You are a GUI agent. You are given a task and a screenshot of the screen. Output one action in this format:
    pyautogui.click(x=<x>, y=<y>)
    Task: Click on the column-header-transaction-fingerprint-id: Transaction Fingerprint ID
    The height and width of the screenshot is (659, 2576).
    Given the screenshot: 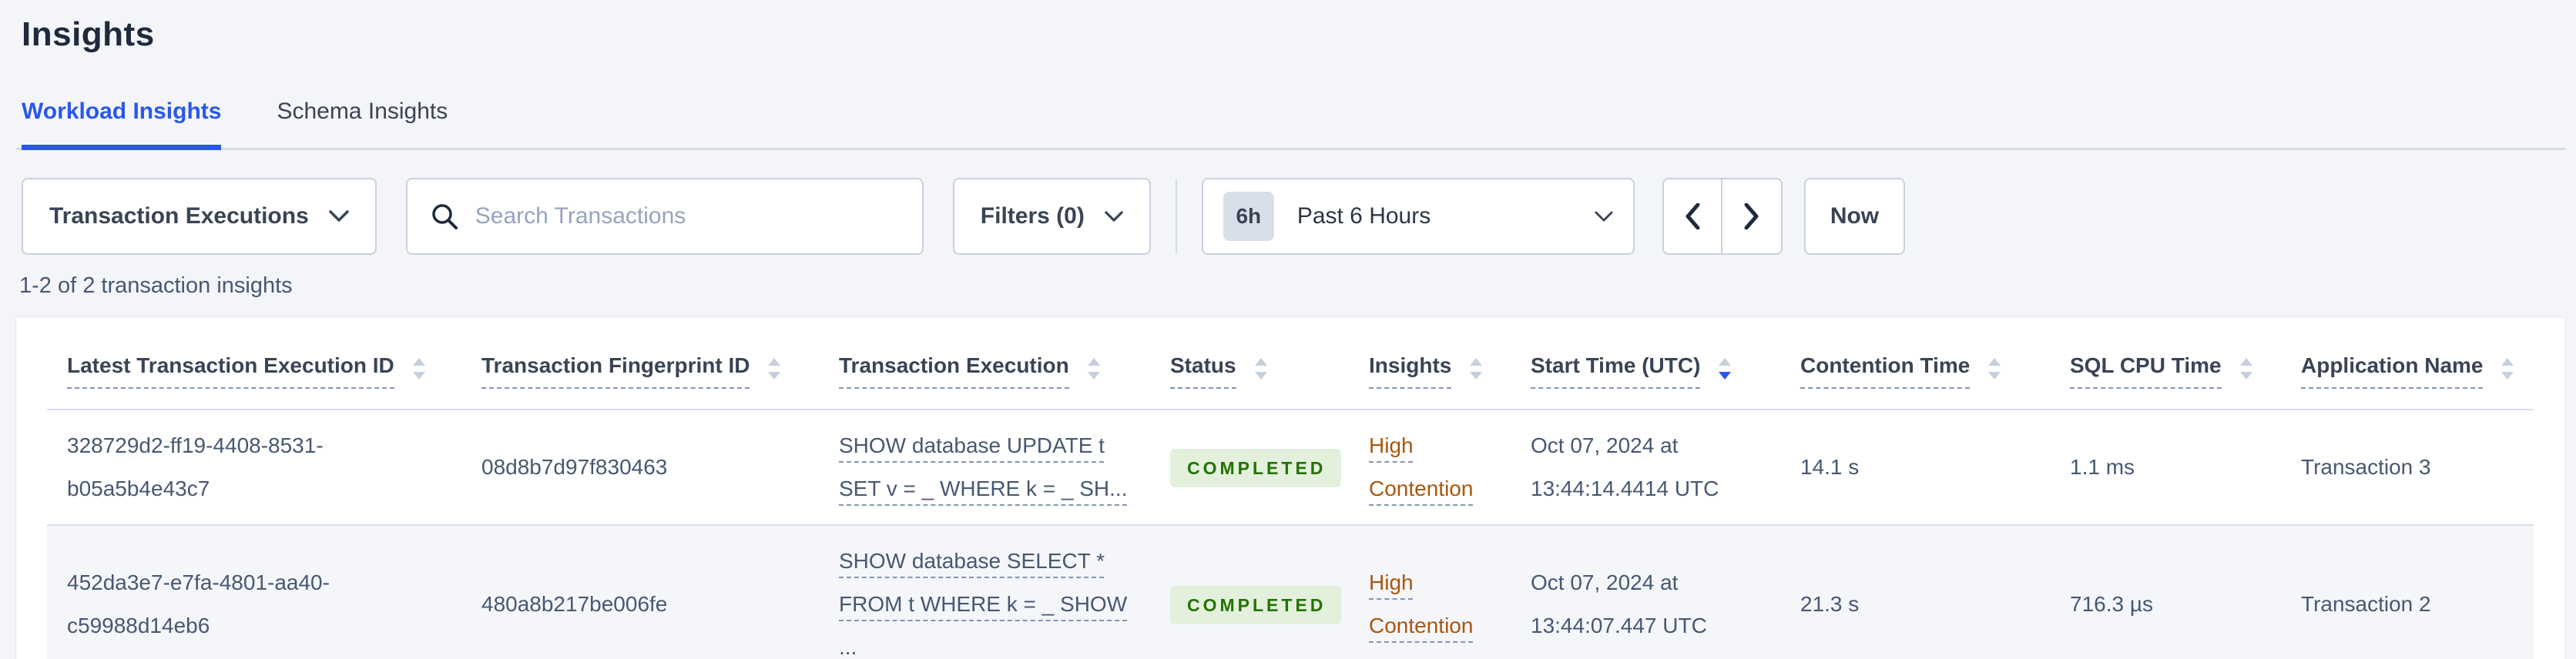 What is the action you would take?
    pyautogui.click(x=640, y=364)
    